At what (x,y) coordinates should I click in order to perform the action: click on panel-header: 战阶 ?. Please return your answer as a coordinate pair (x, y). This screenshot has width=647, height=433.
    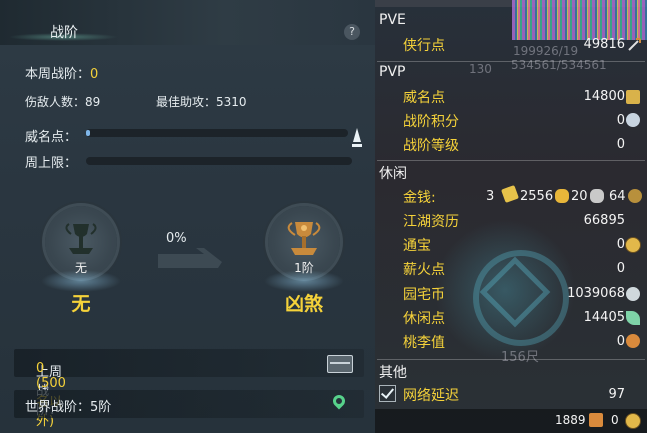
    Looking at the image, I should click on (187, 22).